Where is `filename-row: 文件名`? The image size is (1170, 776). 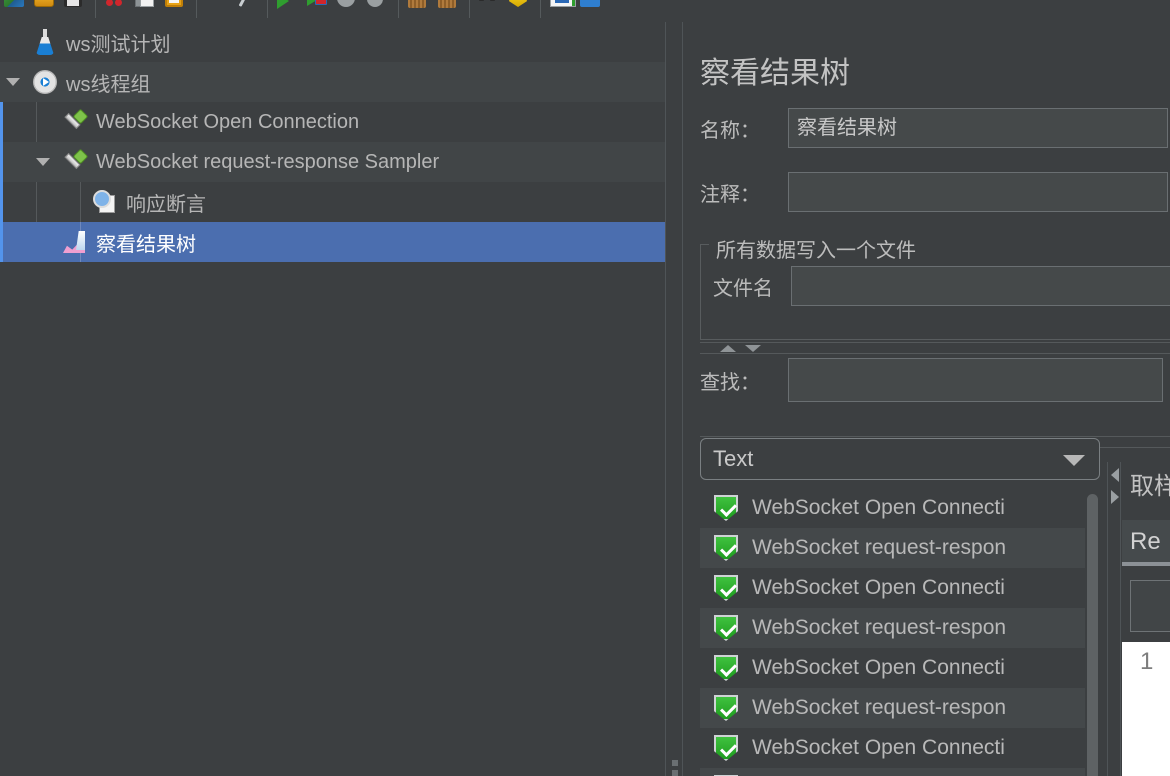 filename-row: 文件名 is located at coordinates (941, 286).